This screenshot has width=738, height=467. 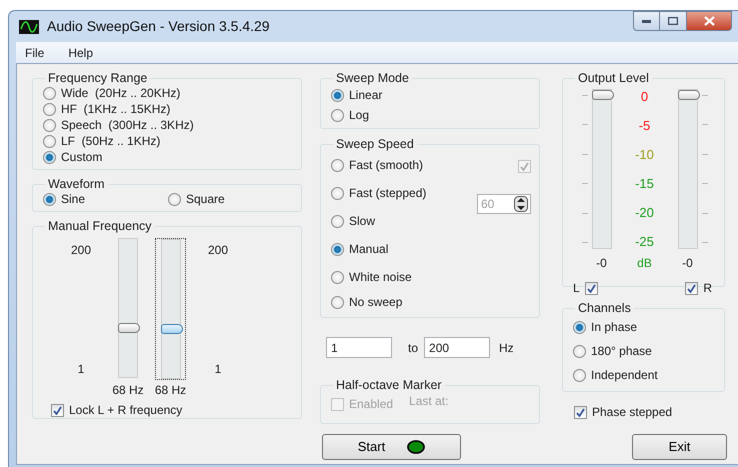 I want to click on exit-button: Exit, so click(x=679, y=447).